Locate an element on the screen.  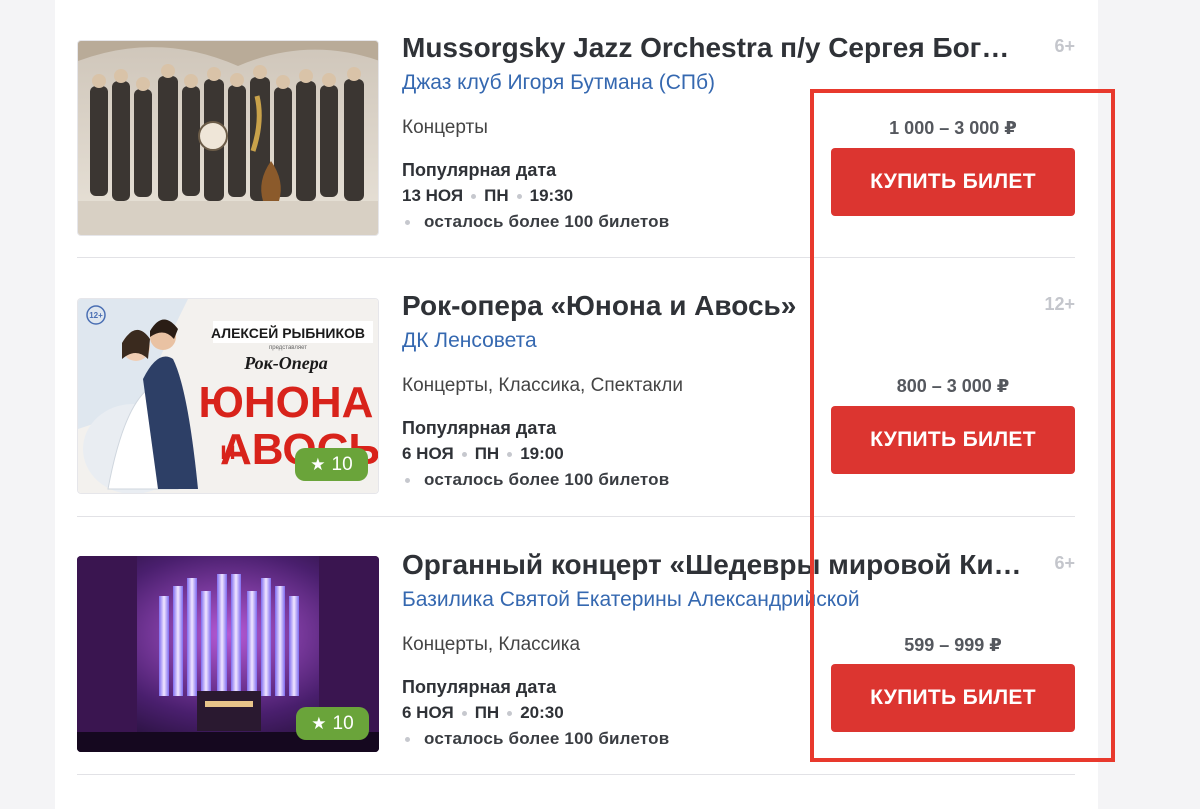
svg-text: Рок-Опера is located at coordinates (285, 363).